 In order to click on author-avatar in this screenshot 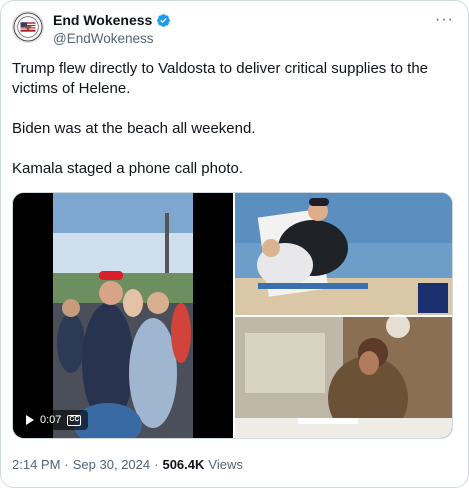, I will do `click(28, 27)`.